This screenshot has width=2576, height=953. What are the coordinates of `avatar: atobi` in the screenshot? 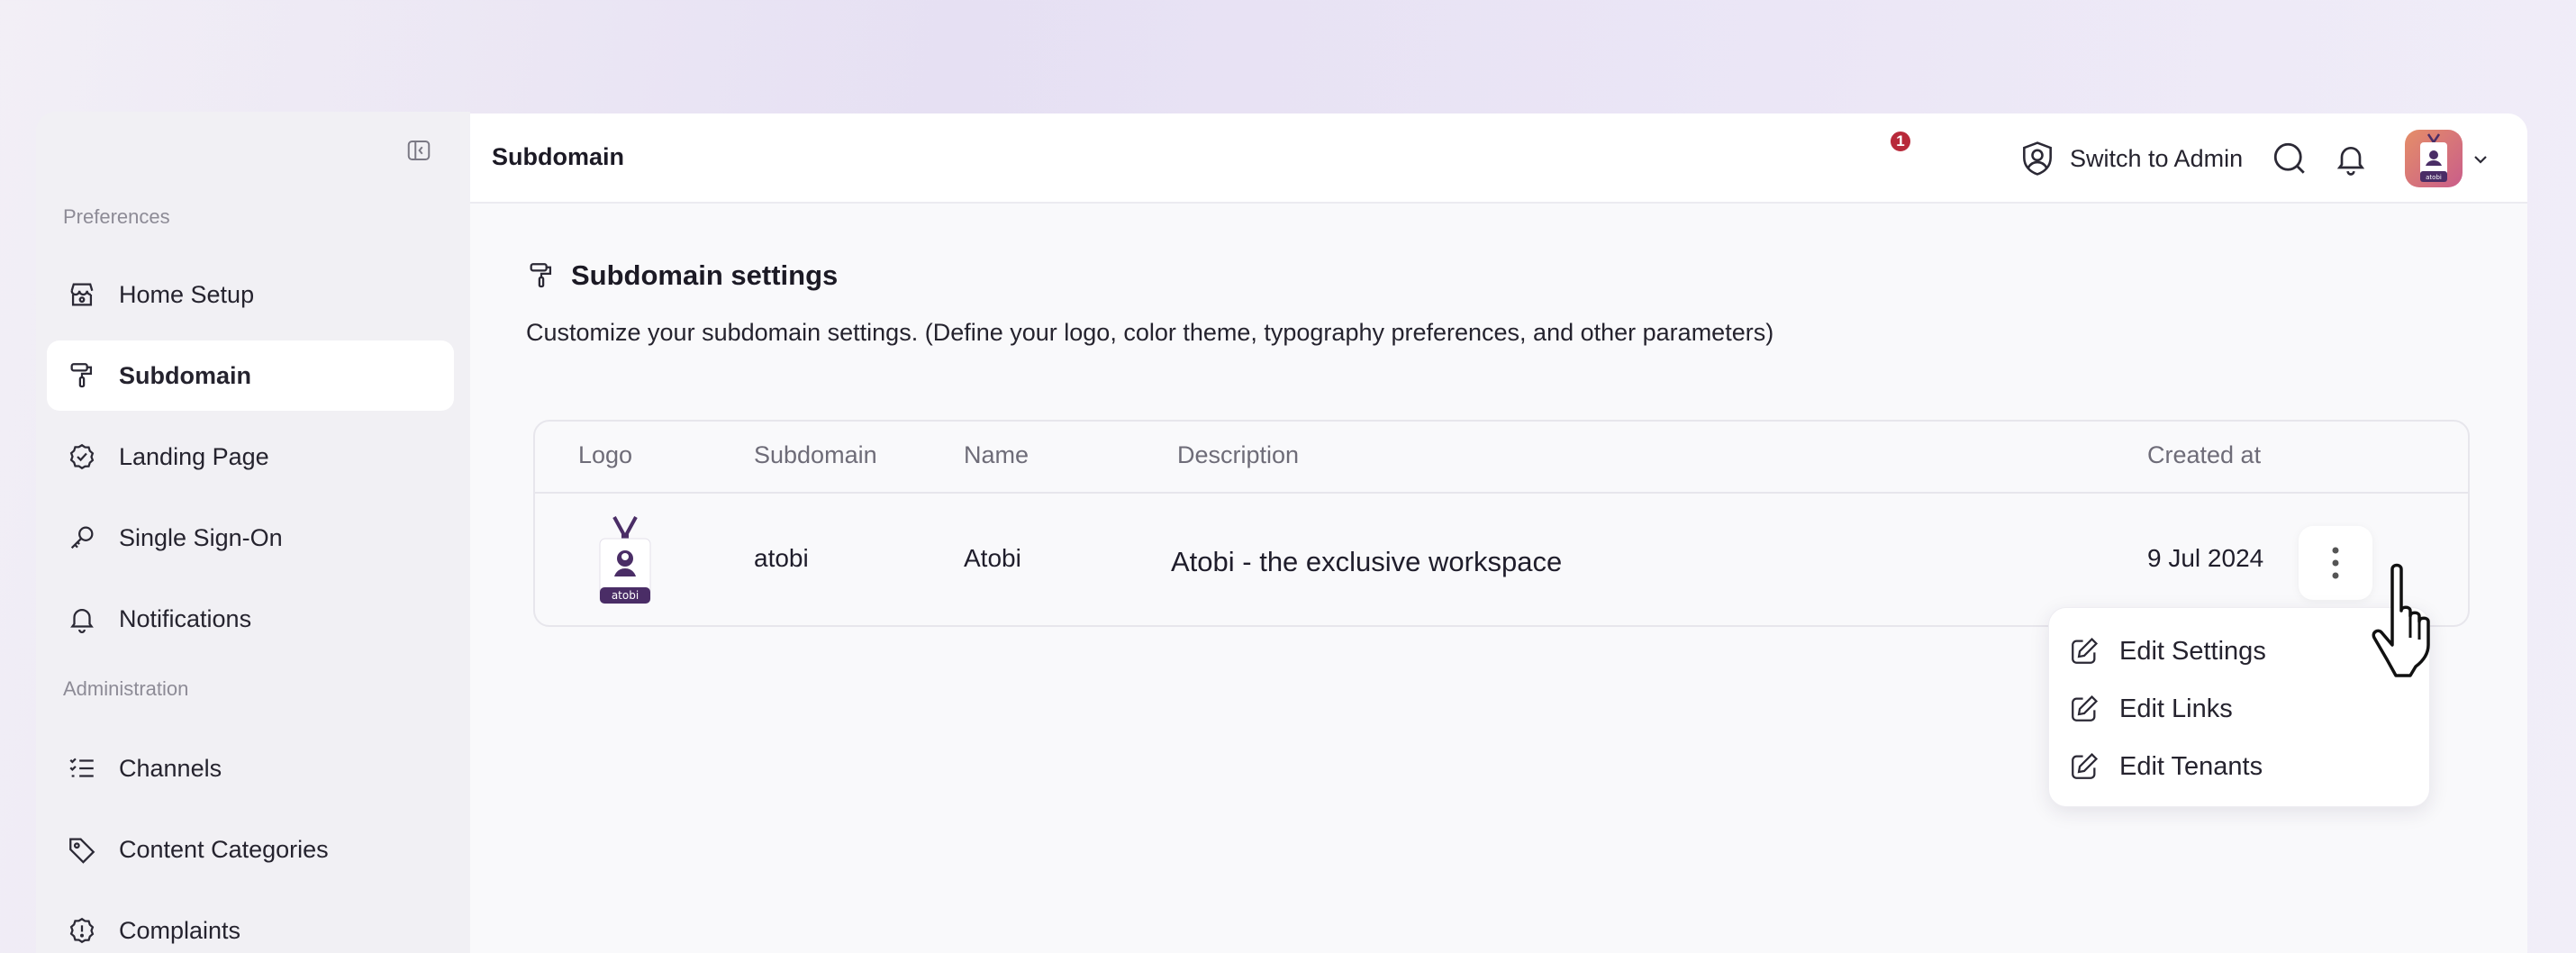 It's located at (2434, 158).